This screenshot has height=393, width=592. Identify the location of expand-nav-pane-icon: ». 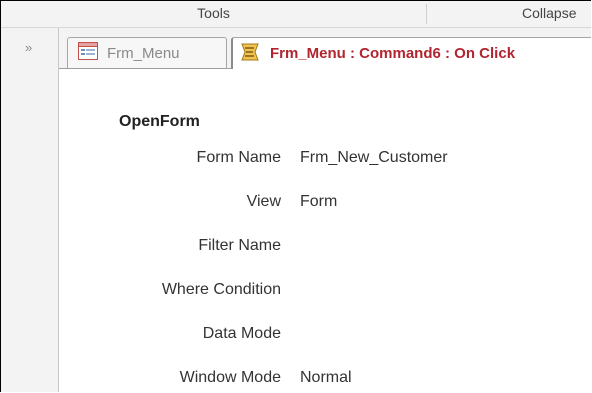
(28, 47).